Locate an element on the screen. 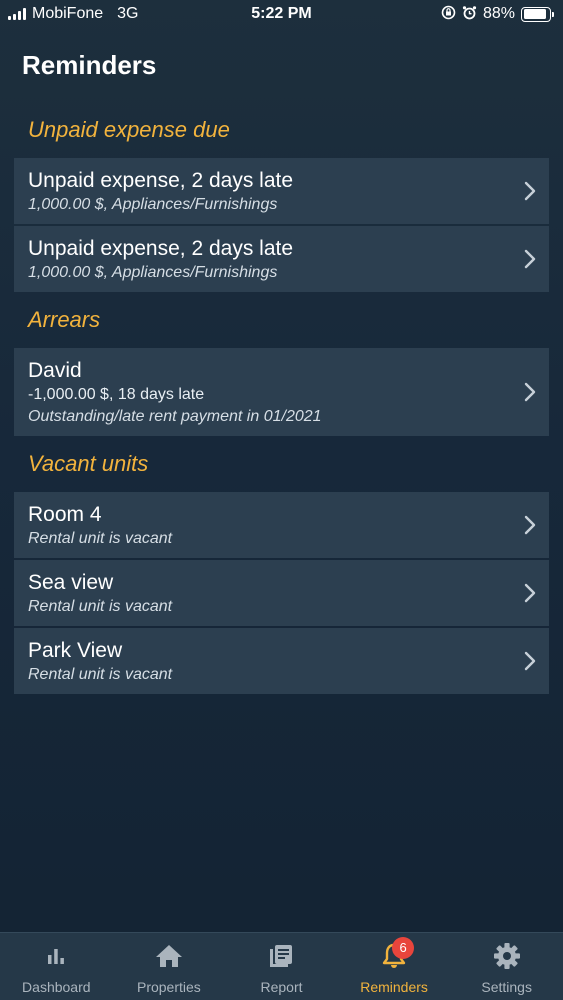  reminder-item-sea-view: Sea view Rental unit is vacant is located at coordinates (281, 593).